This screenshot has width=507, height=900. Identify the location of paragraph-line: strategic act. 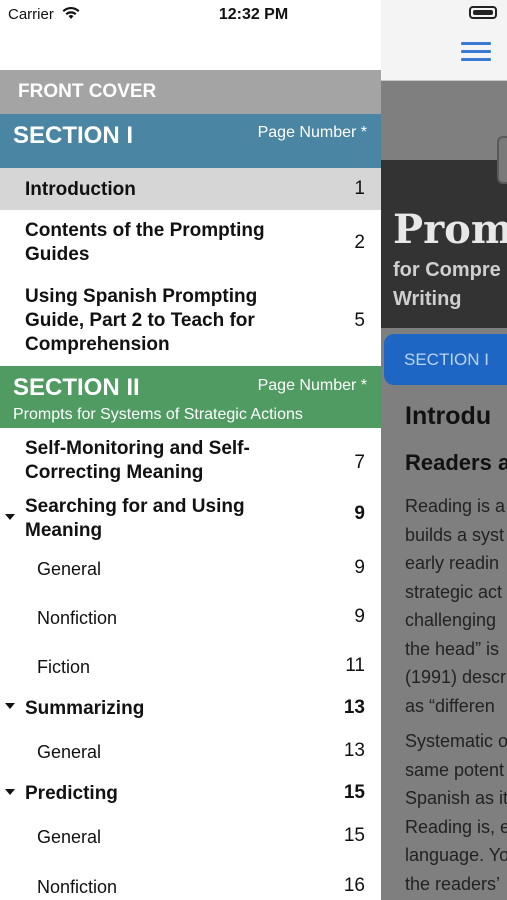
(454, 591).